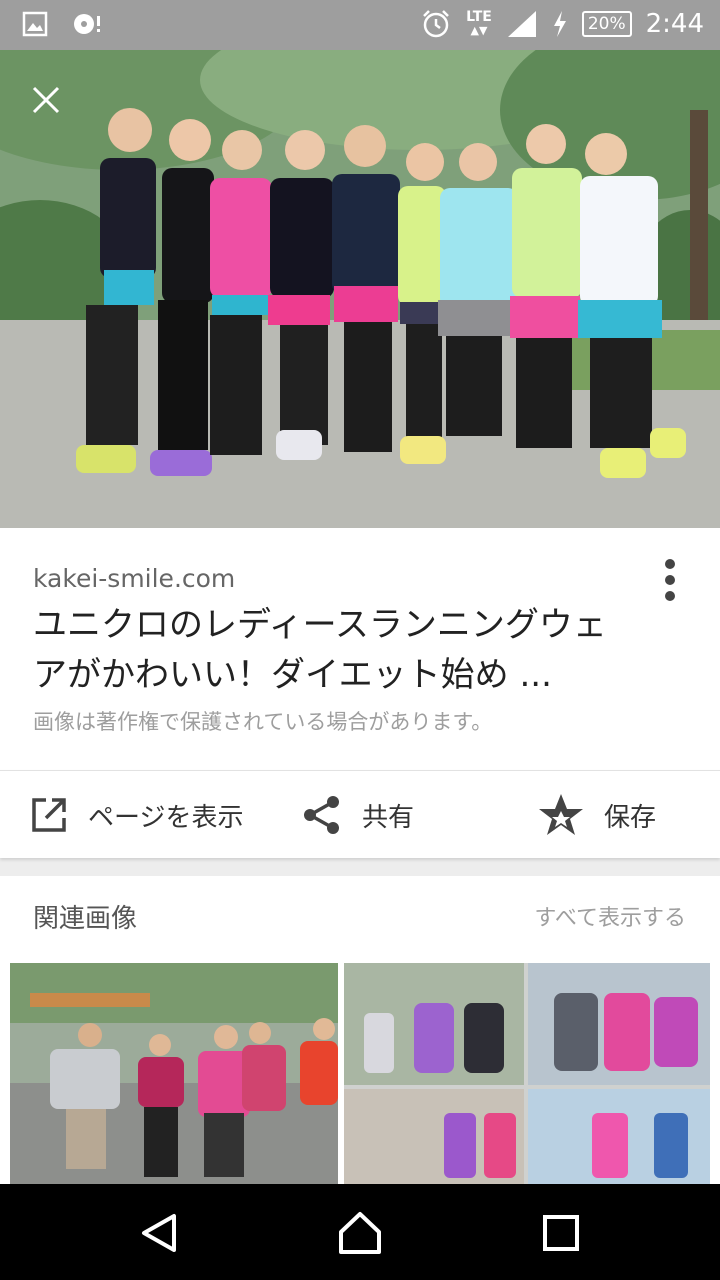  I want to click on copyright-note: 画像は著作権で保護されている場合があります。, so click(263, 722).